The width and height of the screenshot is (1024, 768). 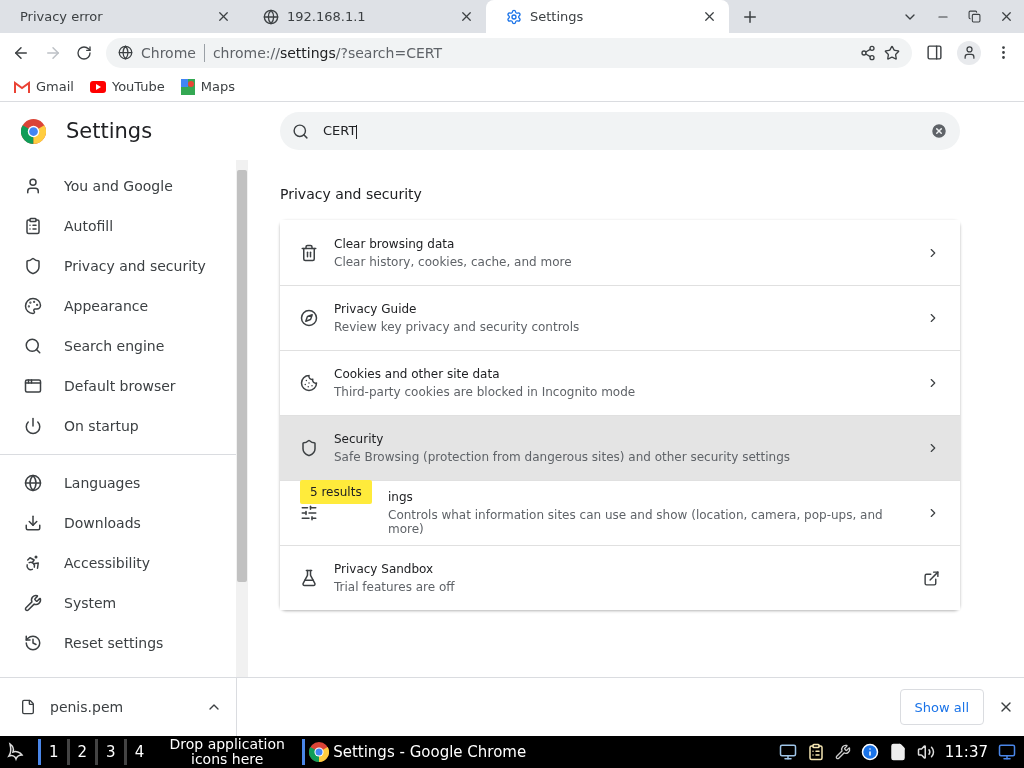 What do you see at coordinates (309, 578) in the screenshot?
I see `flask-icon` at bounding box center [309, 578].